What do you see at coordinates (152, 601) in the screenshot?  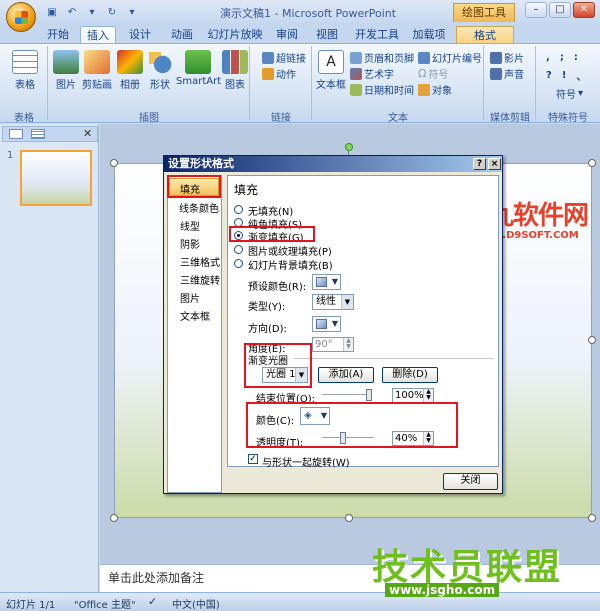 I see `spellcheck-icon: ✓` at bounding box center [152, 601].